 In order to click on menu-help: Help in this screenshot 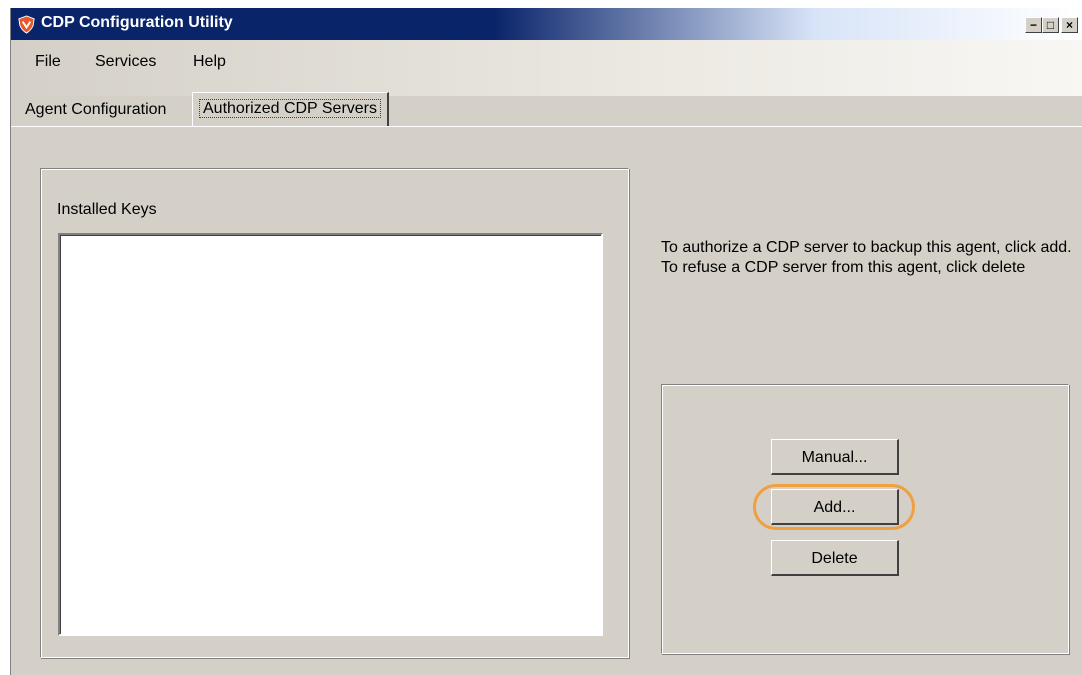, I will do `click(209, 62)`.